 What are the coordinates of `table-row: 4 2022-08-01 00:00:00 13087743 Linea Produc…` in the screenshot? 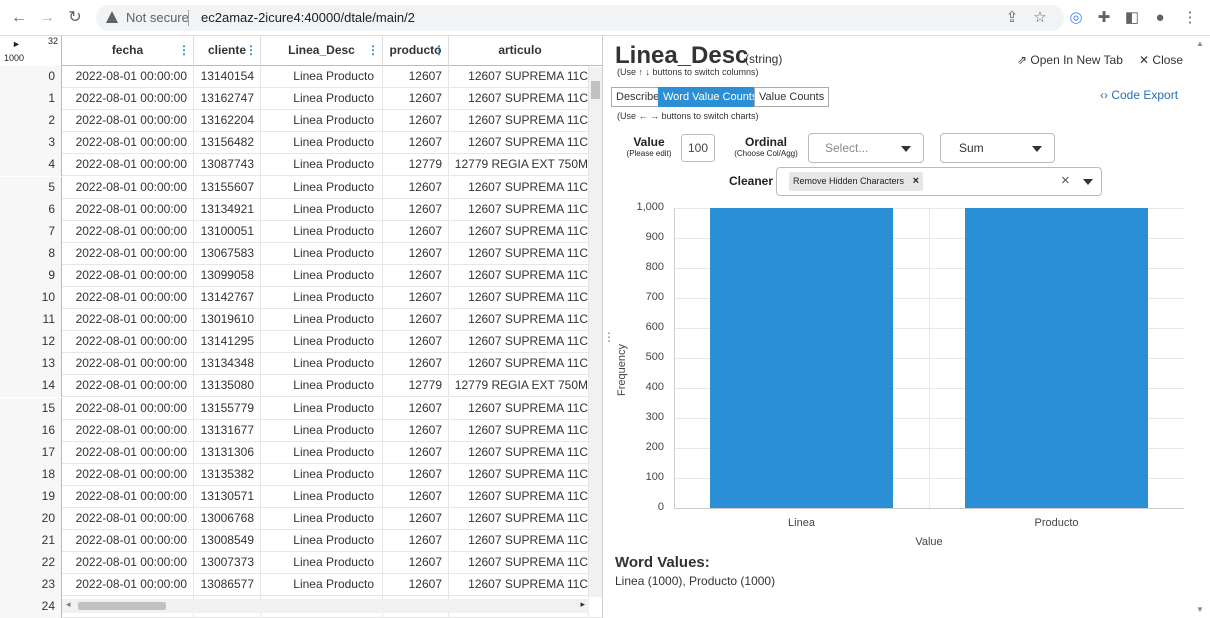 It's located at (301, 165).